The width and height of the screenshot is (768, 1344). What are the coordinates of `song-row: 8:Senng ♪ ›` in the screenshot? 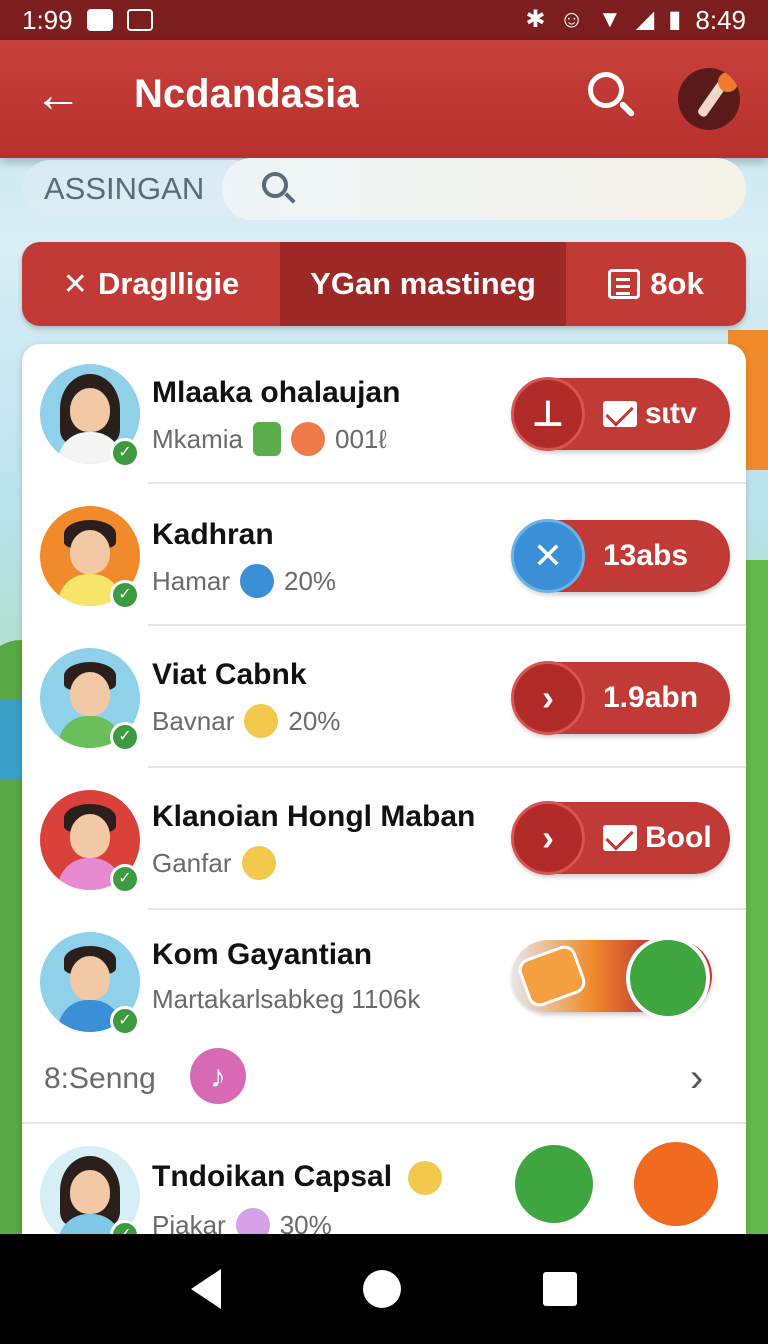 It's located at (384, 1084).